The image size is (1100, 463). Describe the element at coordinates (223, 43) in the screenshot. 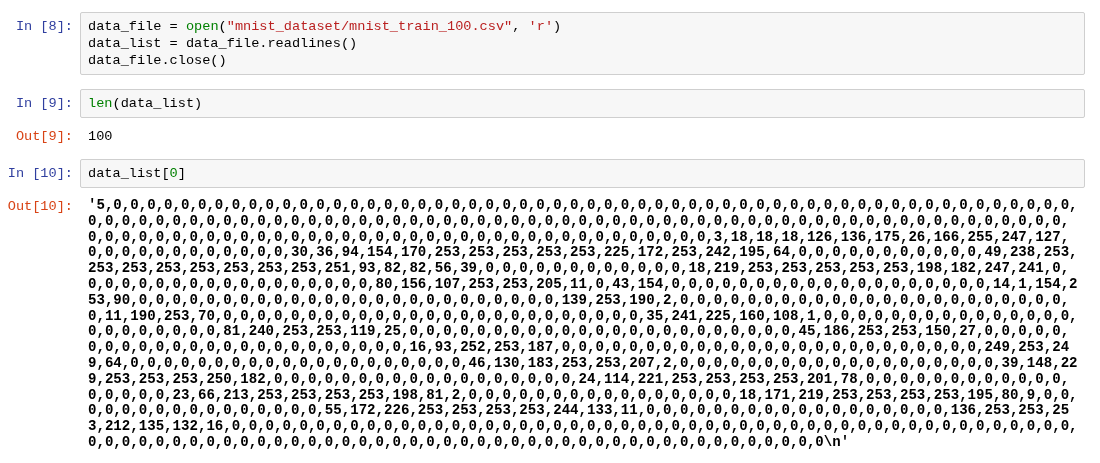

I see `code-line: data_list = data_file.readlines()` at that location.